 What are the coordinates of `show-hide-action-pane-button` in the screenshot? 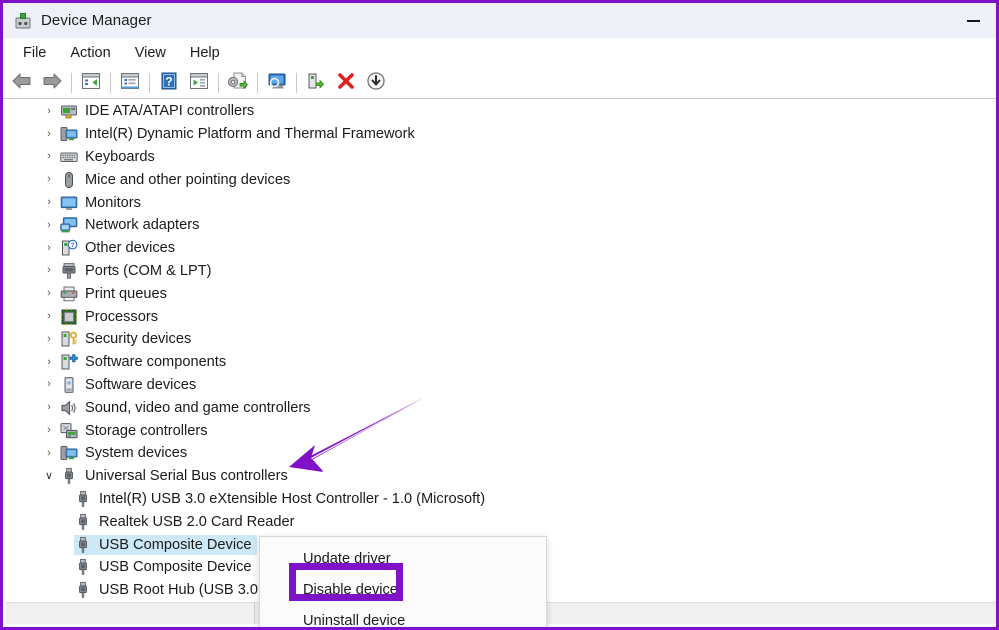 It's located at (199, 83).